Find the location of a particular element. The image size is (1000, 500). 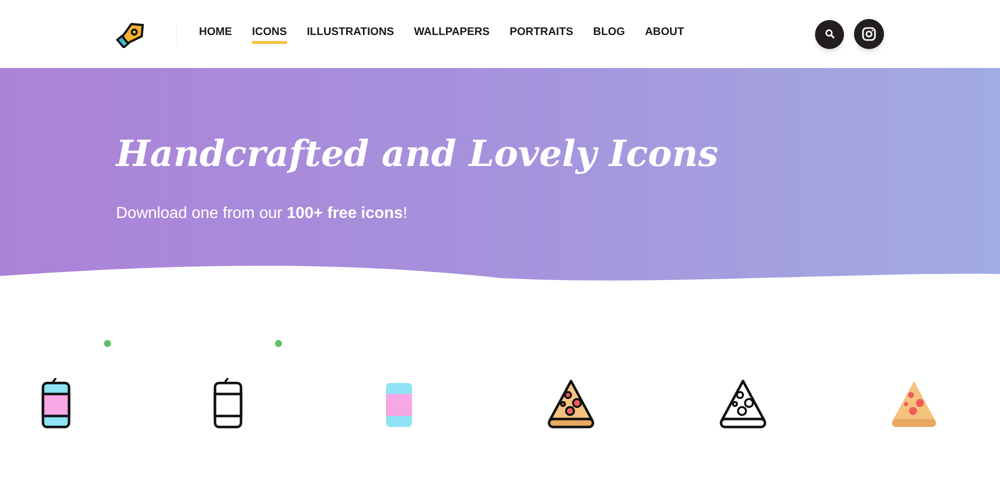

search-icon is located at coordinates (829, 34).